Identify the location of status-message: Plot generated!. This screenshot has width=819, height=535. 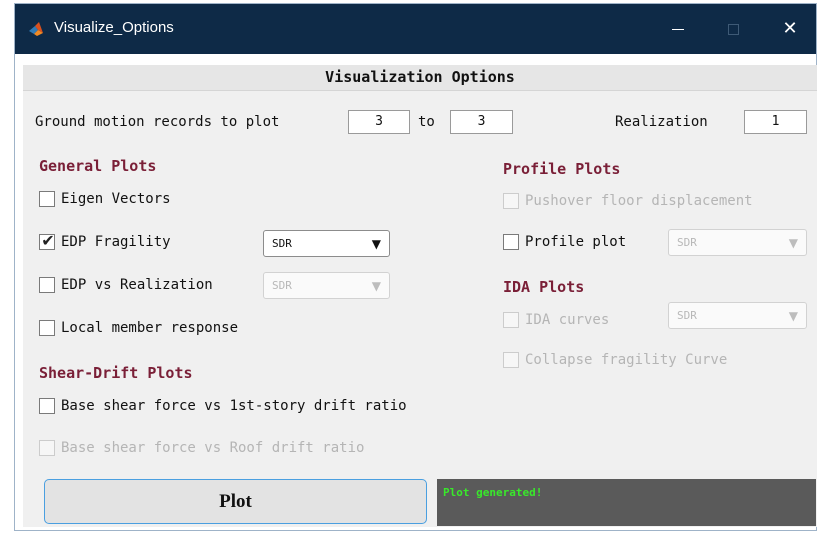
(493, 492).